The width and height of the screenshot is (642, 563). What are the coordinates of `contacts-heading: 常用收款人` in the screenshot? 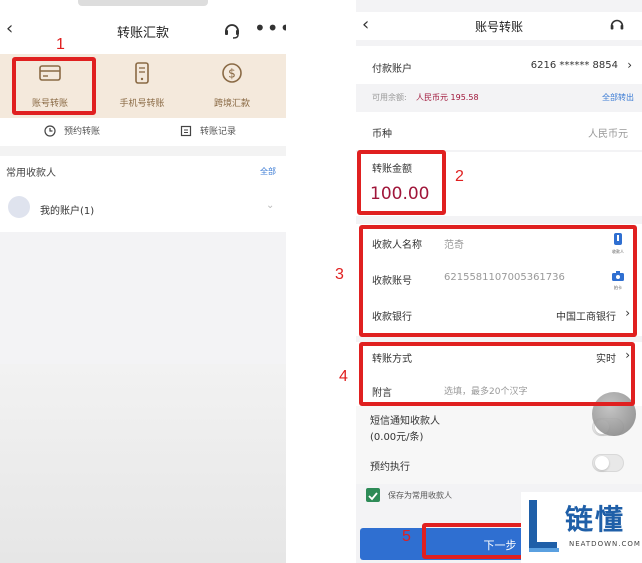 It's located at (31, 173).